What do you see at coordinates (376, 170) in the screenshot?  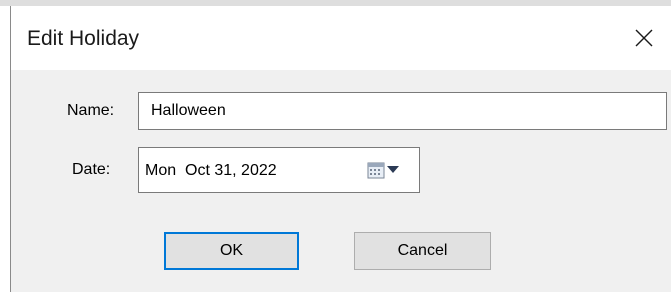 I see `calendar-icon` at bounding box center [376, 170].